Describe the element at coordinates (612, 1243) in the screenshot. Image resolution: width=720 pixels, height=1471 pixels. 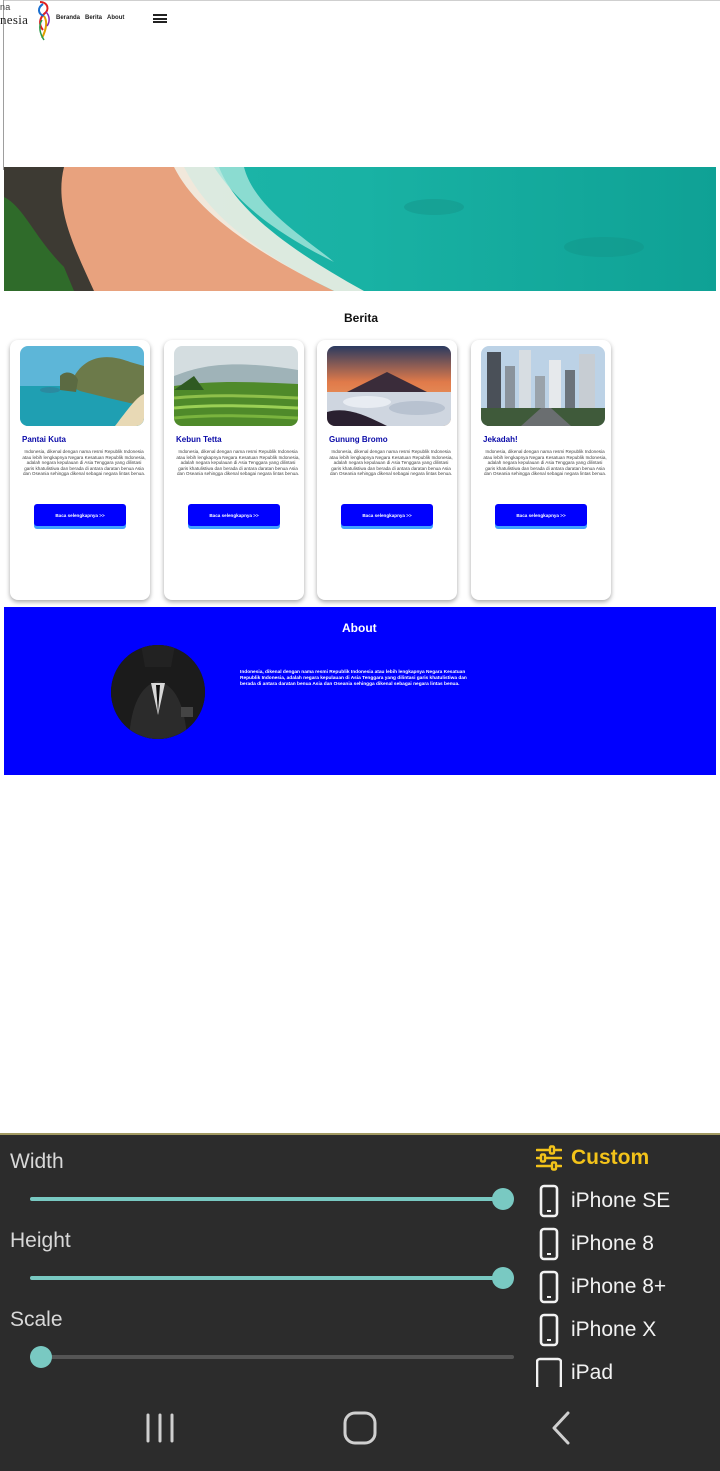
I see `device-label: iPhone 8` at that location.